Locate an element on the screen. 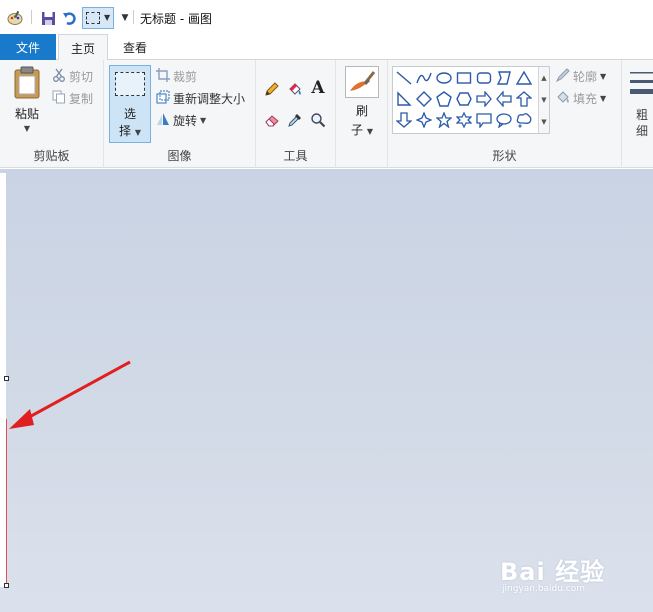  select-button: 选 择 ▼ is located at coordinates (130, 104).